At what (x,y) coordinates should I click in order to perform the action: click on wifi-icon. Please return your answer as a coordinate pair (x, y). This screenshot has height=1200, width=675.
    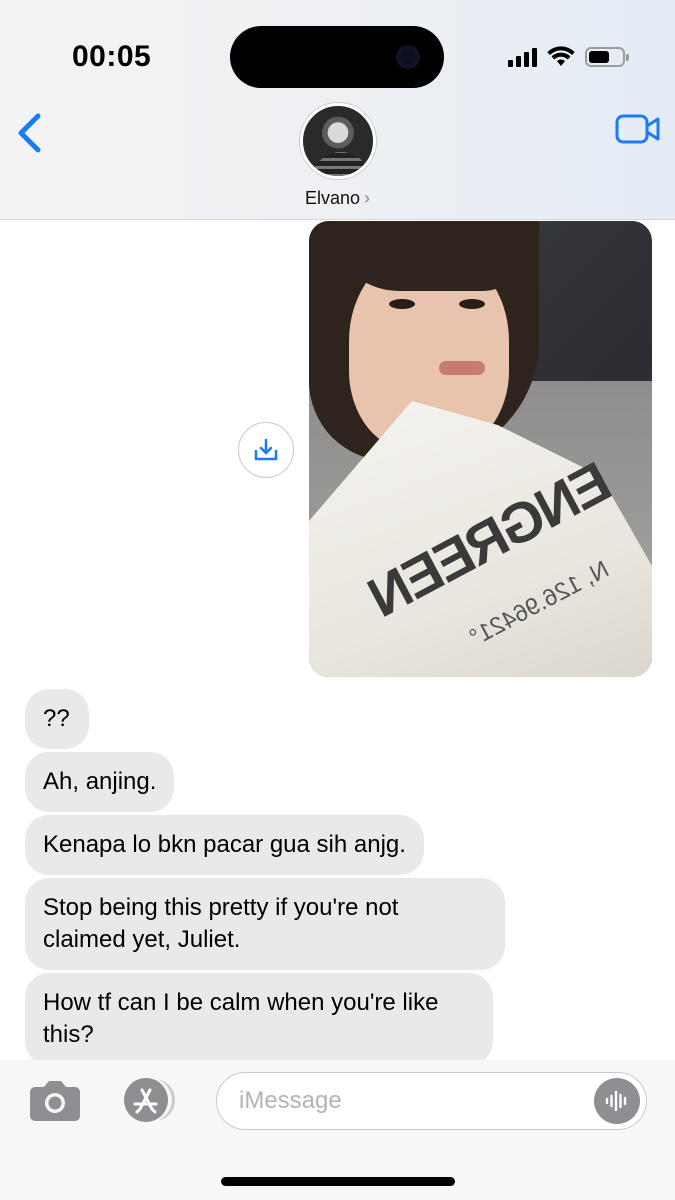
    Looking at the image, I should click on (561, 56).